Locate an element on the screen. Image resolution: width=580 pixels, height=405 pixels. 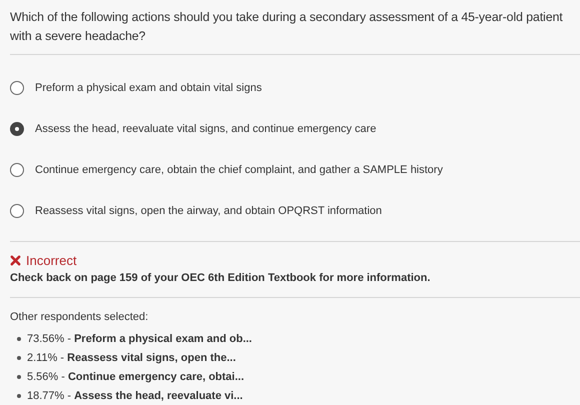
option-label: Continue emergency care, obtain the chief complaint, and gather a SAMPLE history is located at coordinates (239, 170).